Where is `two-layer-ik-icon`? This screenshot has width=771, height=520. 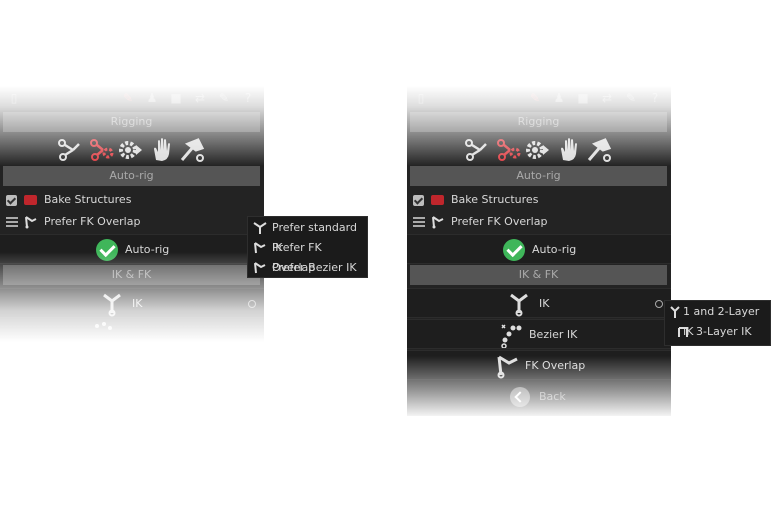
two-layer-ik-icon is located at coordinates (675, 312).